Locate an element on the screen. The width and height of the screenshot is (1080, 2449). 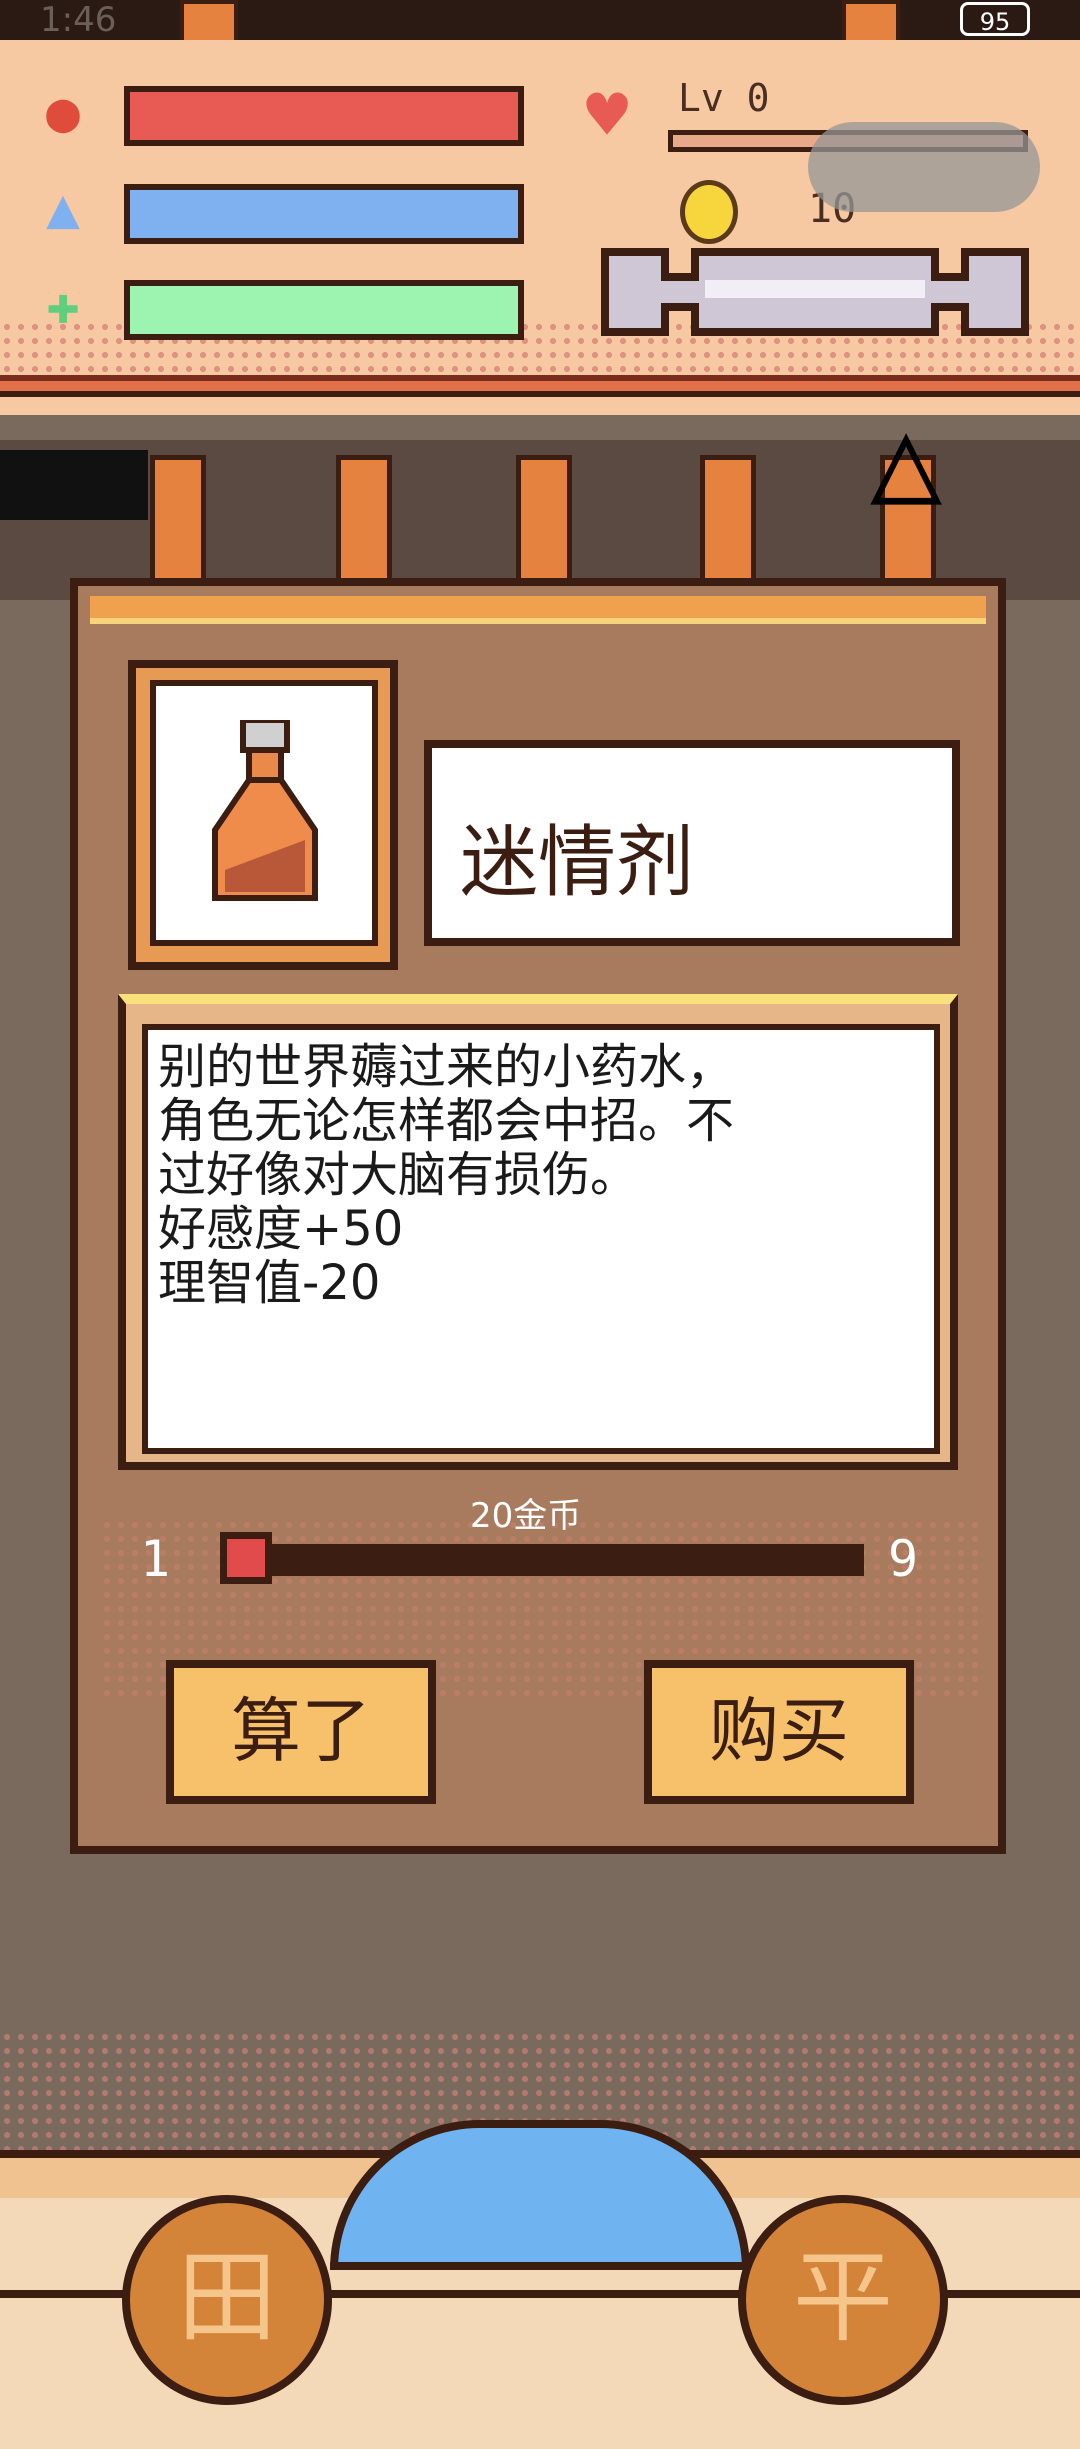
battery-indicator: 95 is located at coordinates (995, 19).